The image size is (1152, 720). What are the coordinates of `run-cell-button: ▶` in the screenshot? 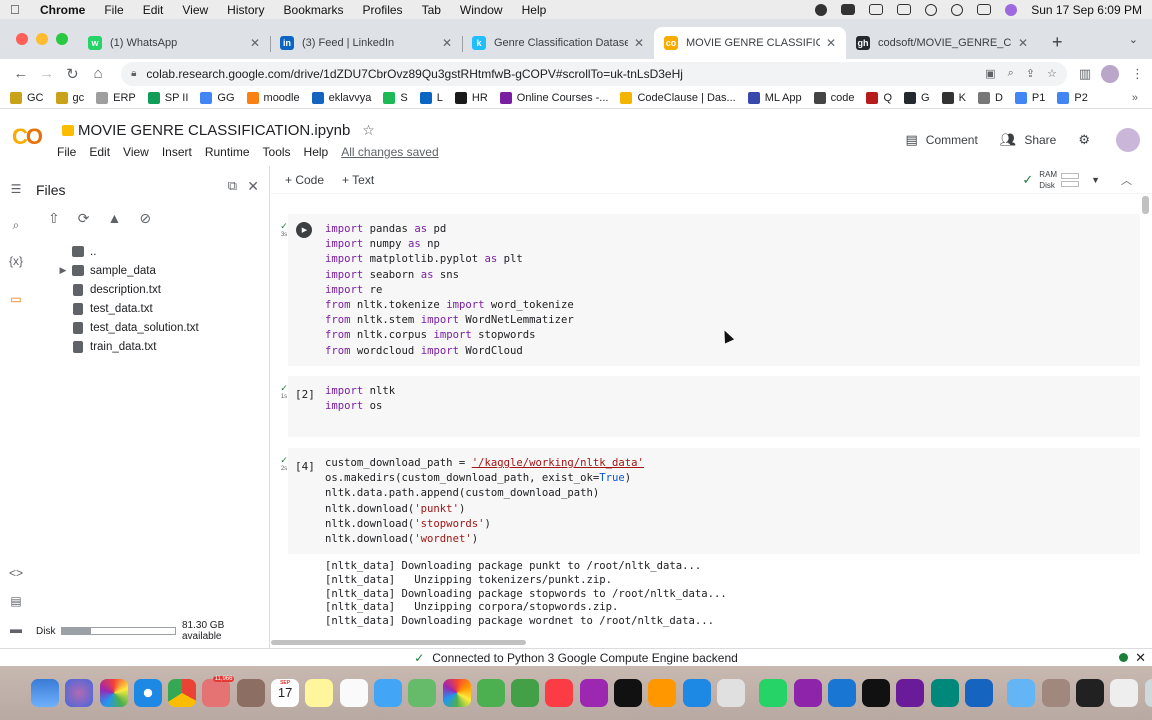 It's located at (304, 230).